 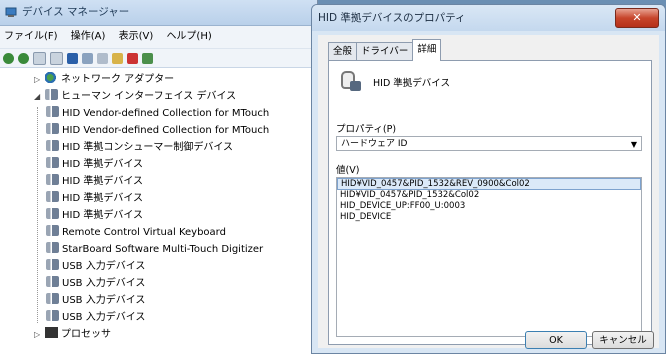 I want to click on uninstall-icon, so click(x=132, y=58).